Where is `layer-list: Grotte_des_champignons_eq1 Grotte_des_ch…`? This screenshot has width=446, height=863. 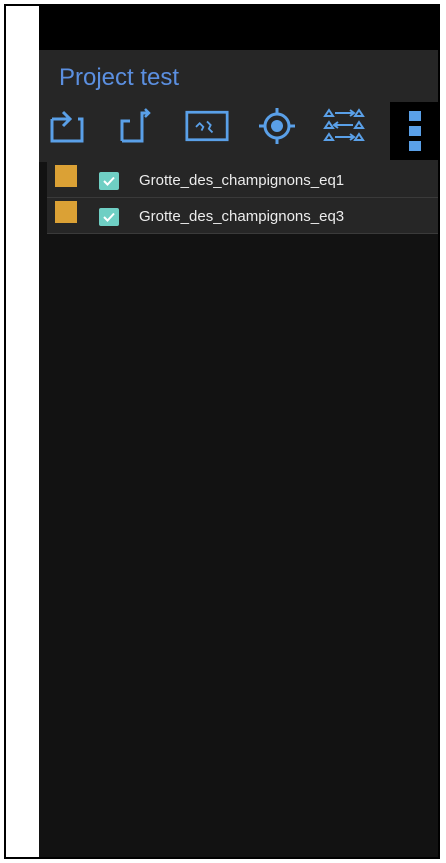
layer-list: Grotte_des_champignons_eq1 Grotte_des_ch… is located at coordinates (242, 198).